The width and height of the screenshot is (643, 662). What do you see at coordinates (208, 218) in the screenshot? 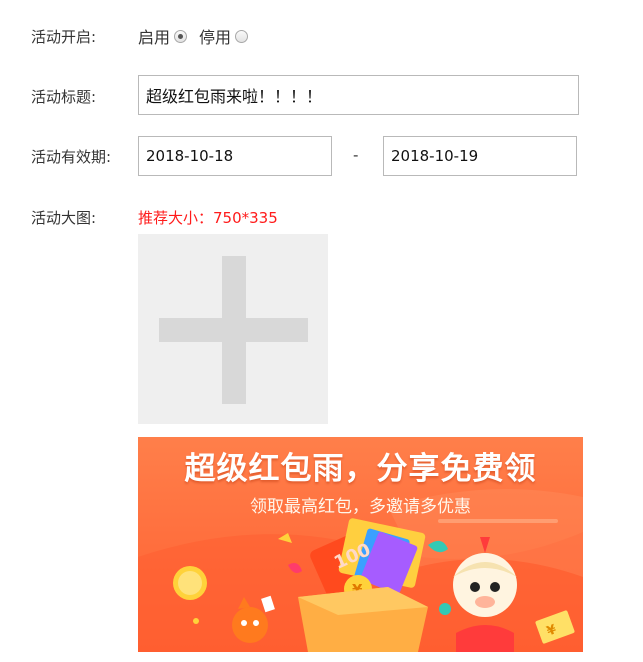
I see `image-size-hint: 推荐大小：750*335` at bounding box center [208, 218].